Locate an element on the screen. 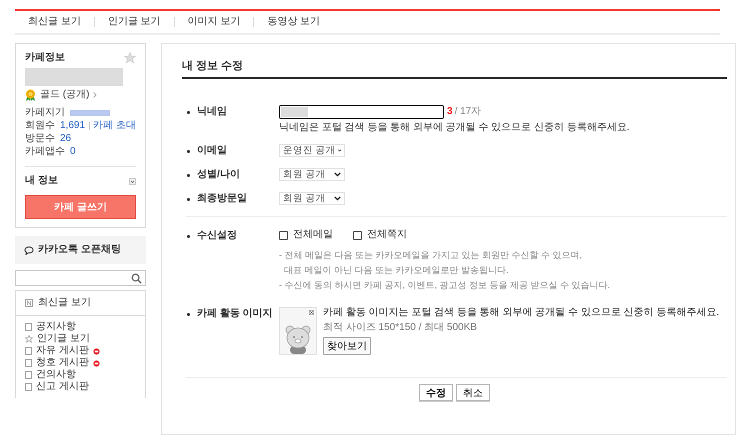  menu-item: 청호 게시판 is located at coordinates (62, 363).